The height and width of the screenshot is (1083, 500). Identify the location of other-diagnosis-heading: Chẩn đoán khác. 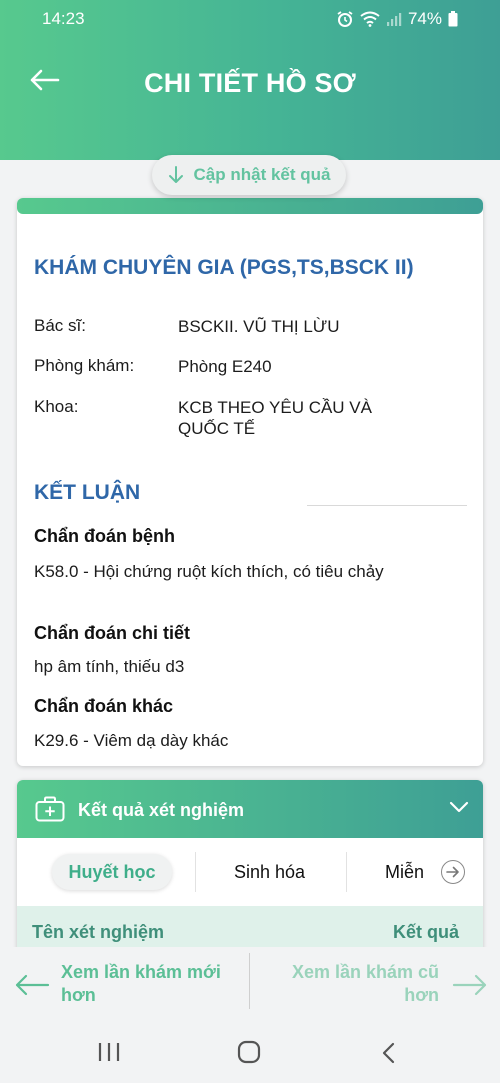
(104, 706).